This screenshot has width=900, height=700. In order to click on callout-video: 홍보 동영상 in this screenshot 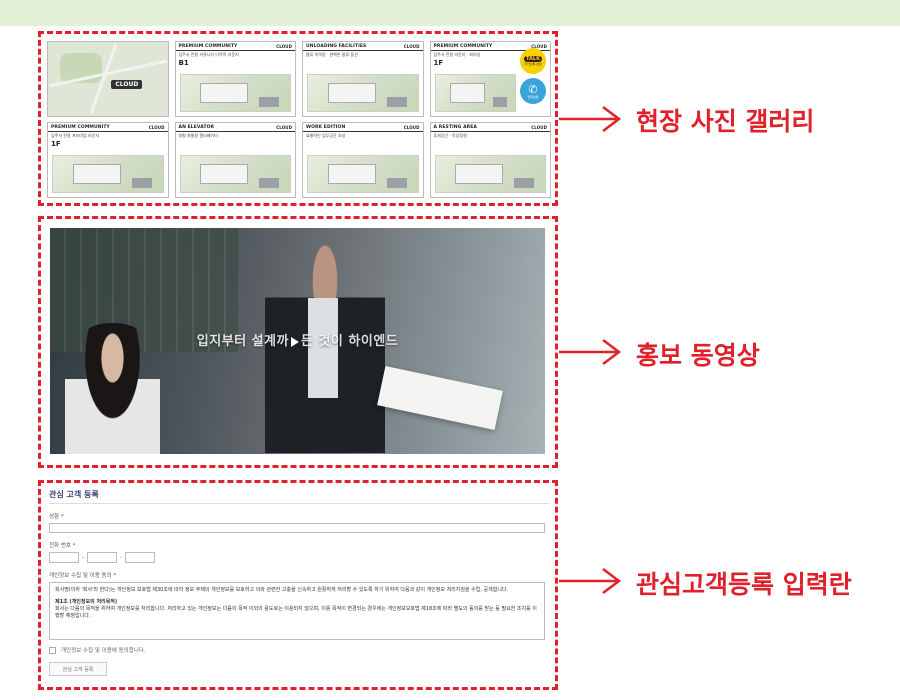, I will do `click(698, 355)`.